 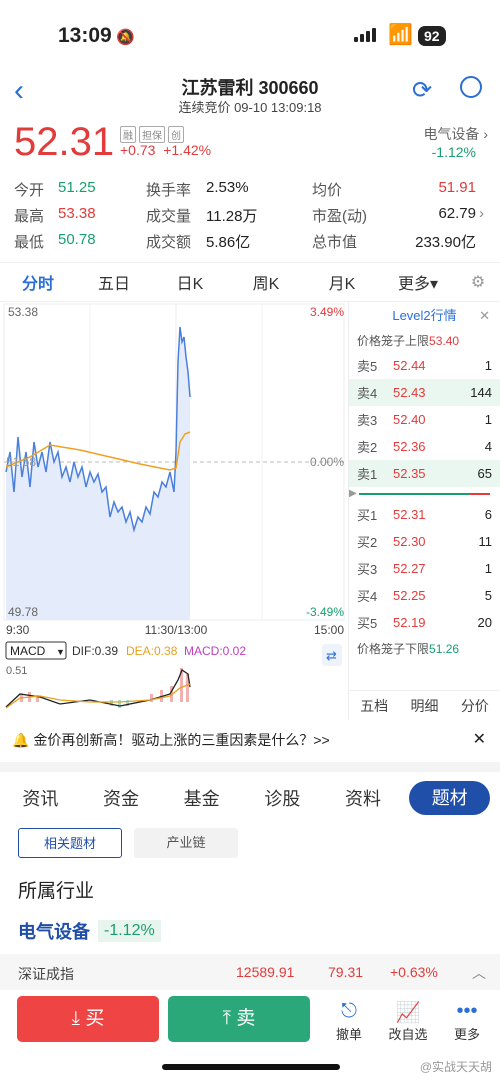 What do you see at coordinates (455, 1067) in the screenshot?
I see `watermark: @实战天天胡` at bounding box center [455, 1067].